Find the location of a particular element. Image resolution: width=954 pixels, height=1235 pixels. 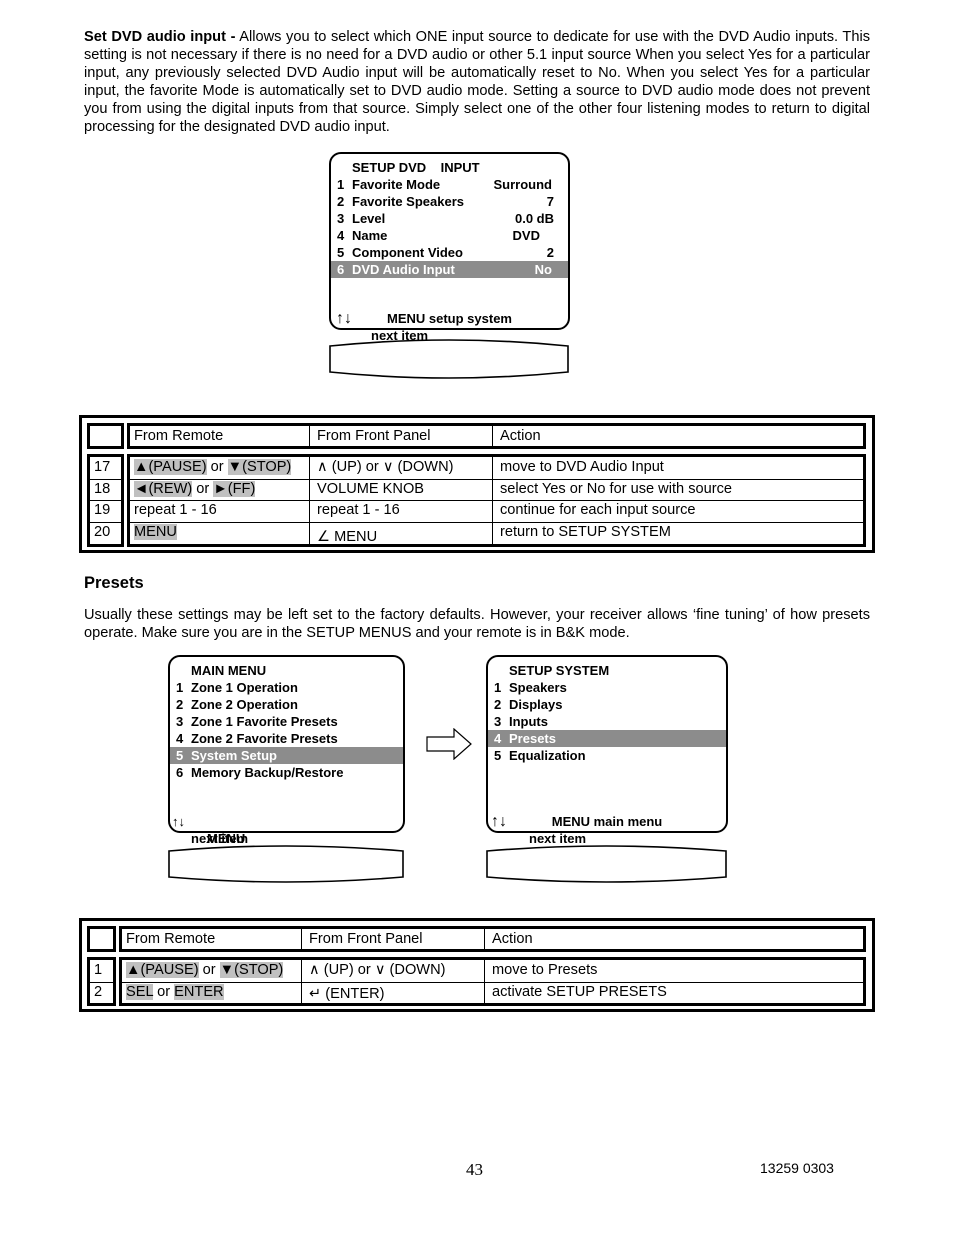

osd-menu-item: 5 Equalization is located at coordinates (607, 755).